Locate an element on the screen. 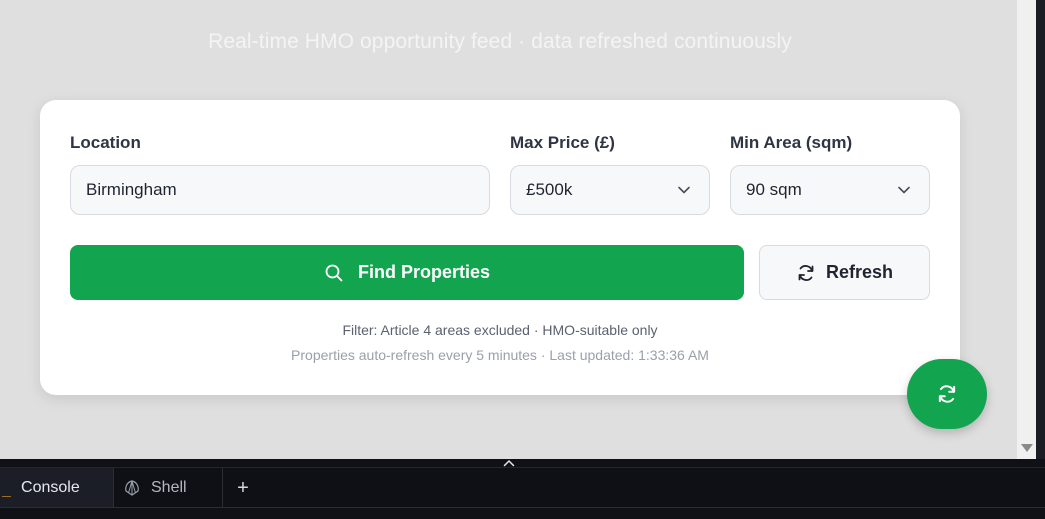 The image size is (1045, 519). min-area-select: 90 sqm is located at coordinates (830, 190).